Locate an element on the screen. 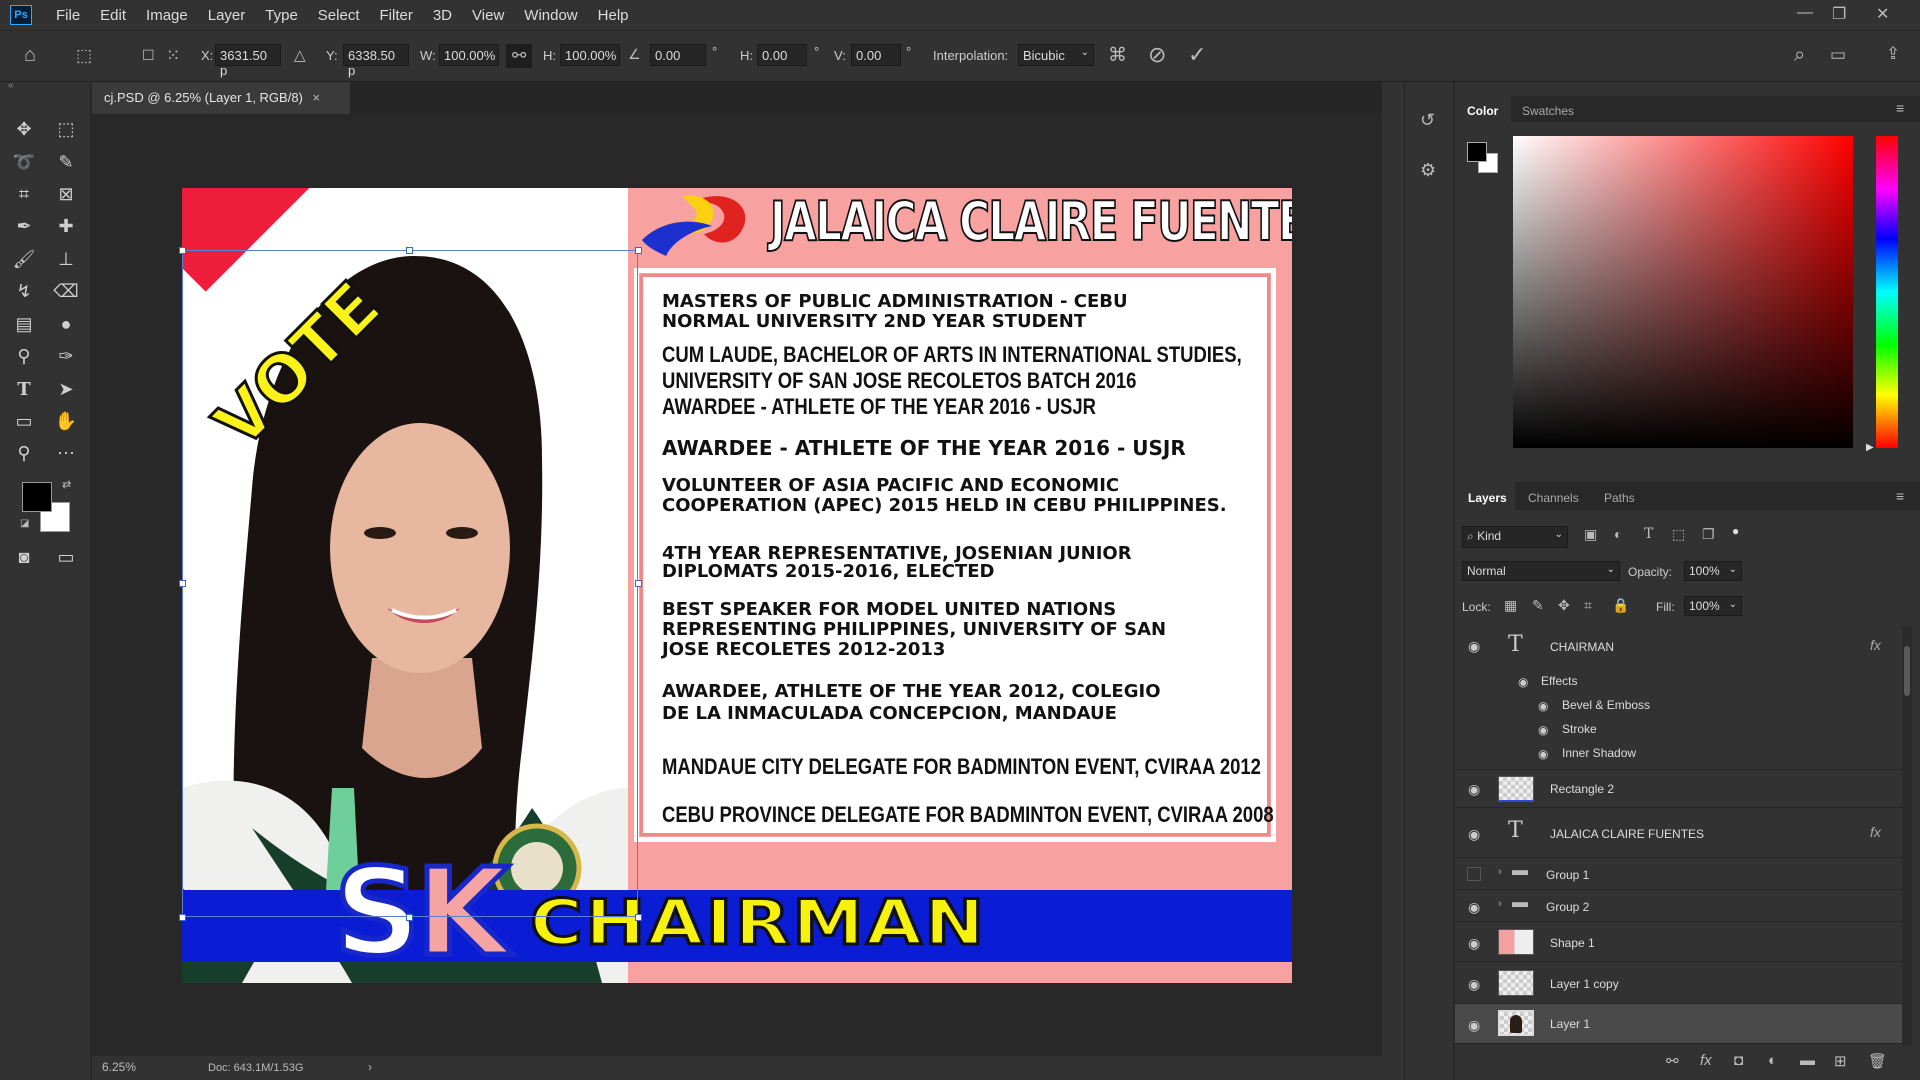 This screenshot has height=1080, width=1920. menu-layer: Layer is located at coordinates (227, 15).